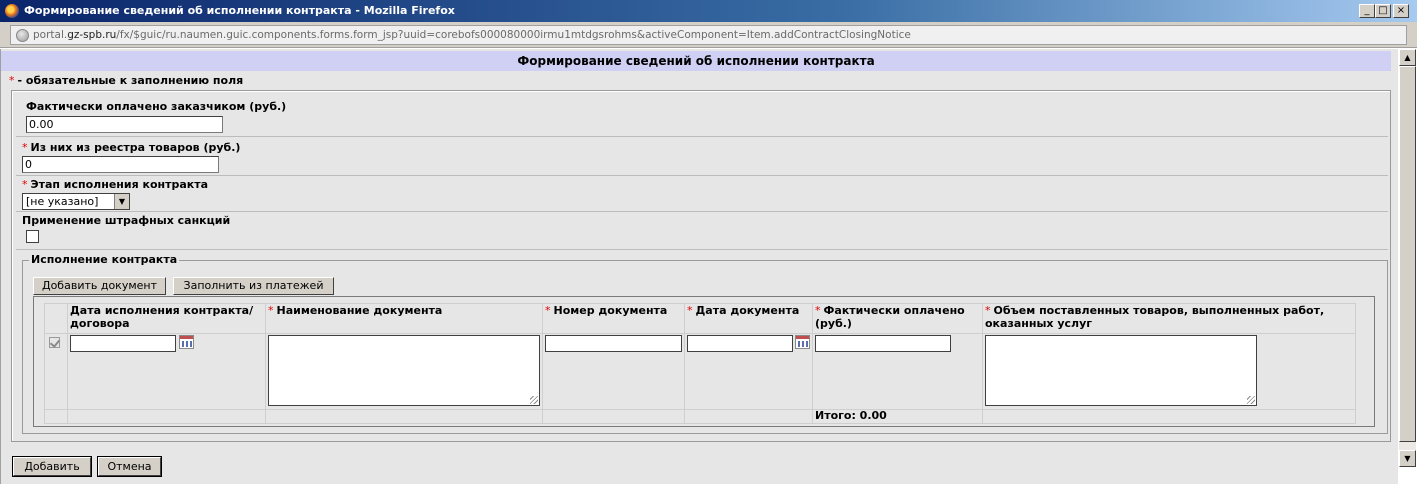  What do you see at coordinates (1367, 11) in the screenshot?
I see `minimize-button: _` at bounding box center [1367, 11].